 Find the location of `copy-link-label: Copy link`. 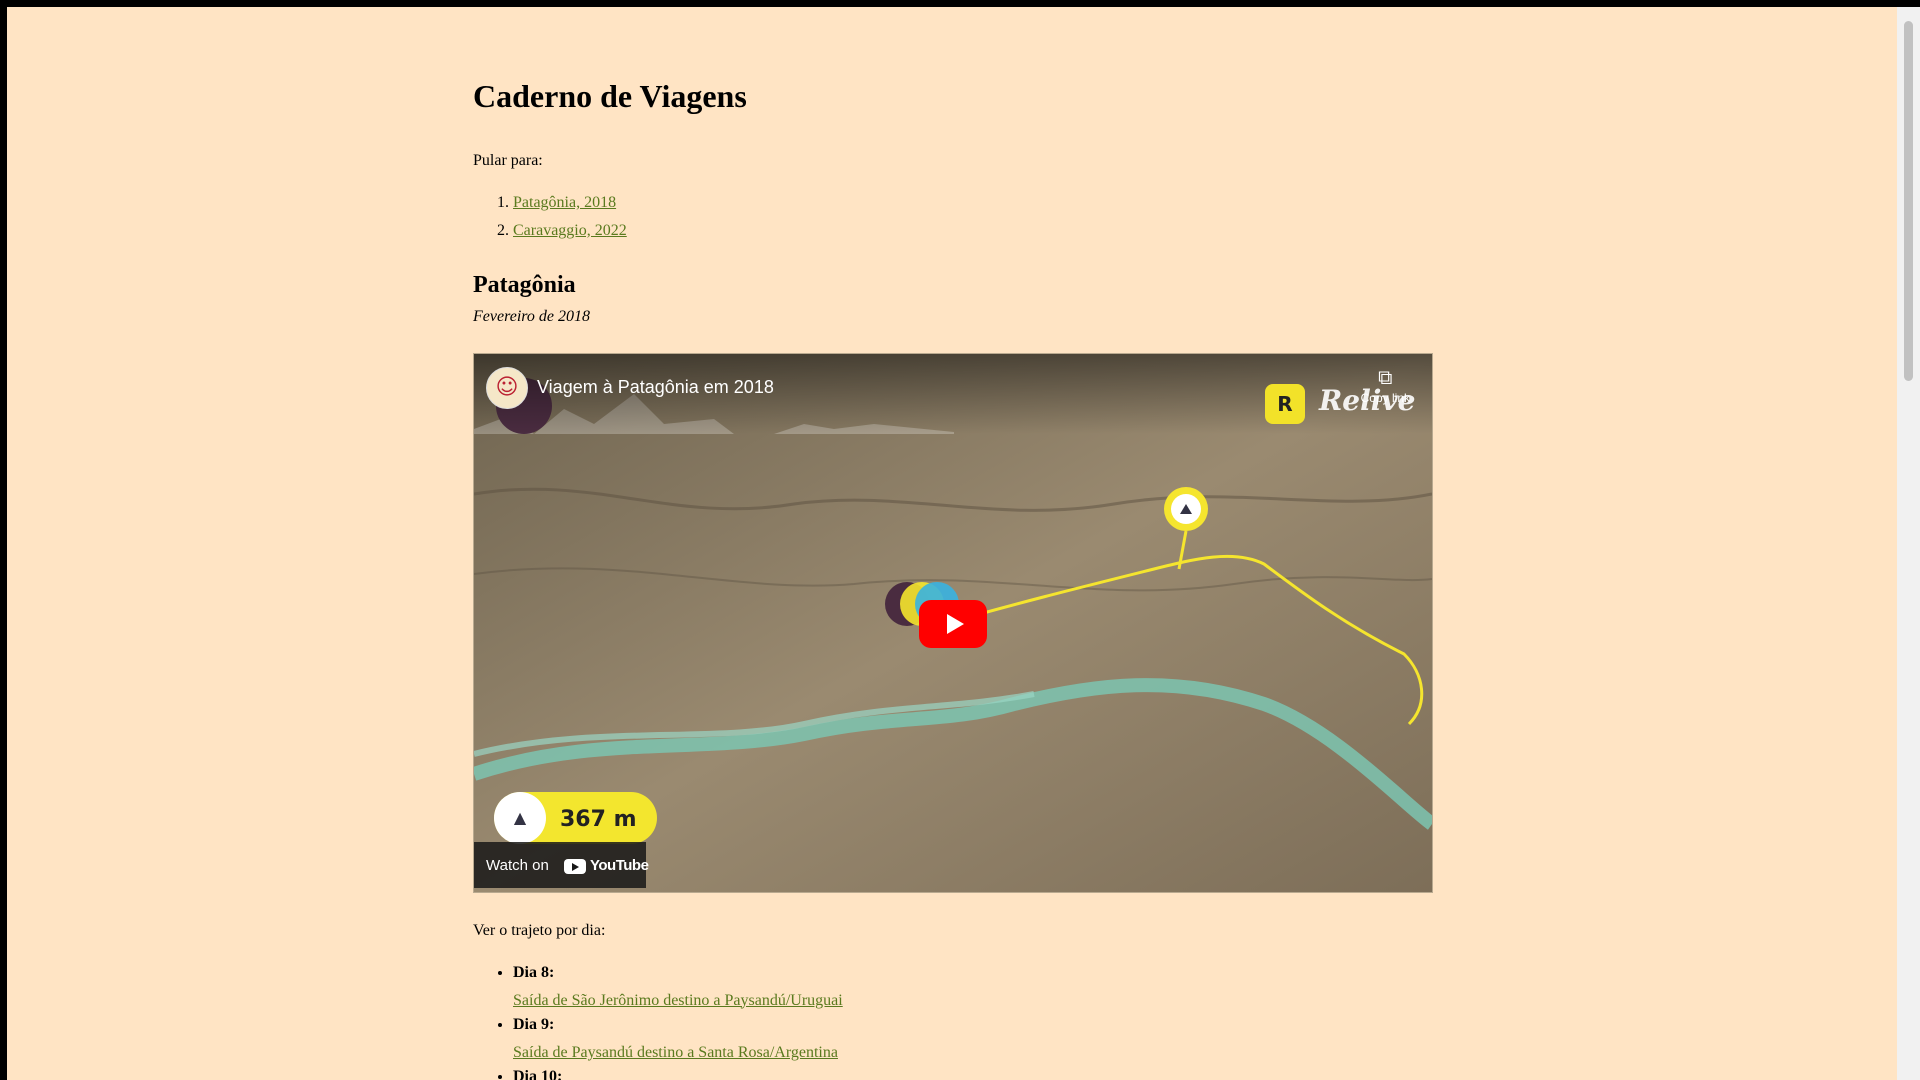

copy-link-label: Copy link is located at coordinates (1385, 398).